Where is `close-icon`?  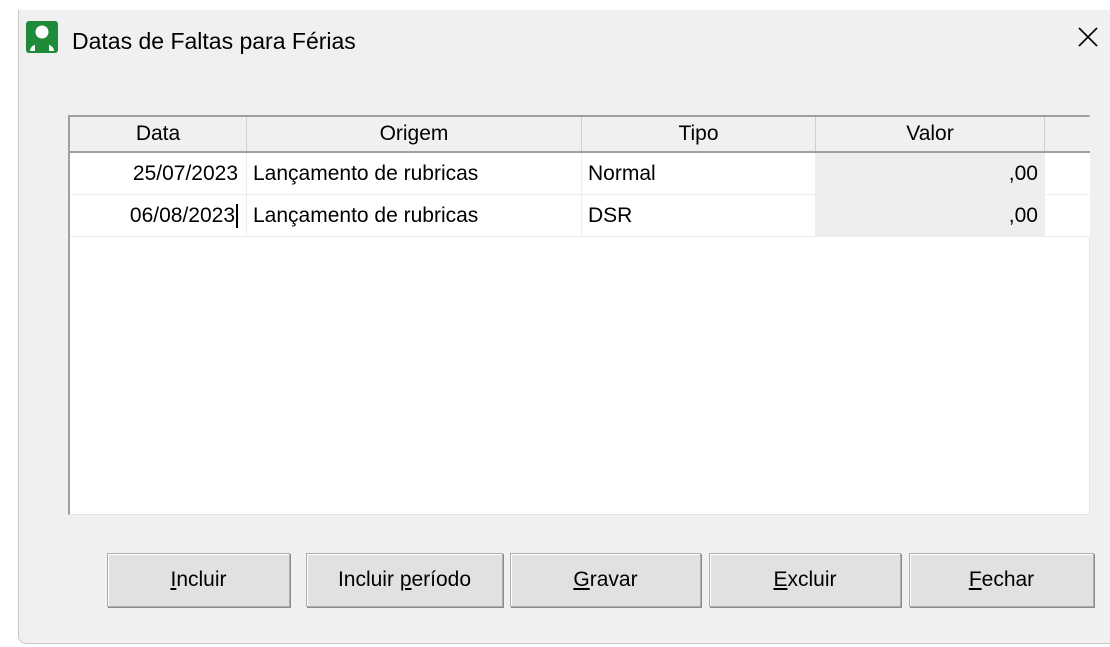
close-icon is located at coordinates (1088, 39).